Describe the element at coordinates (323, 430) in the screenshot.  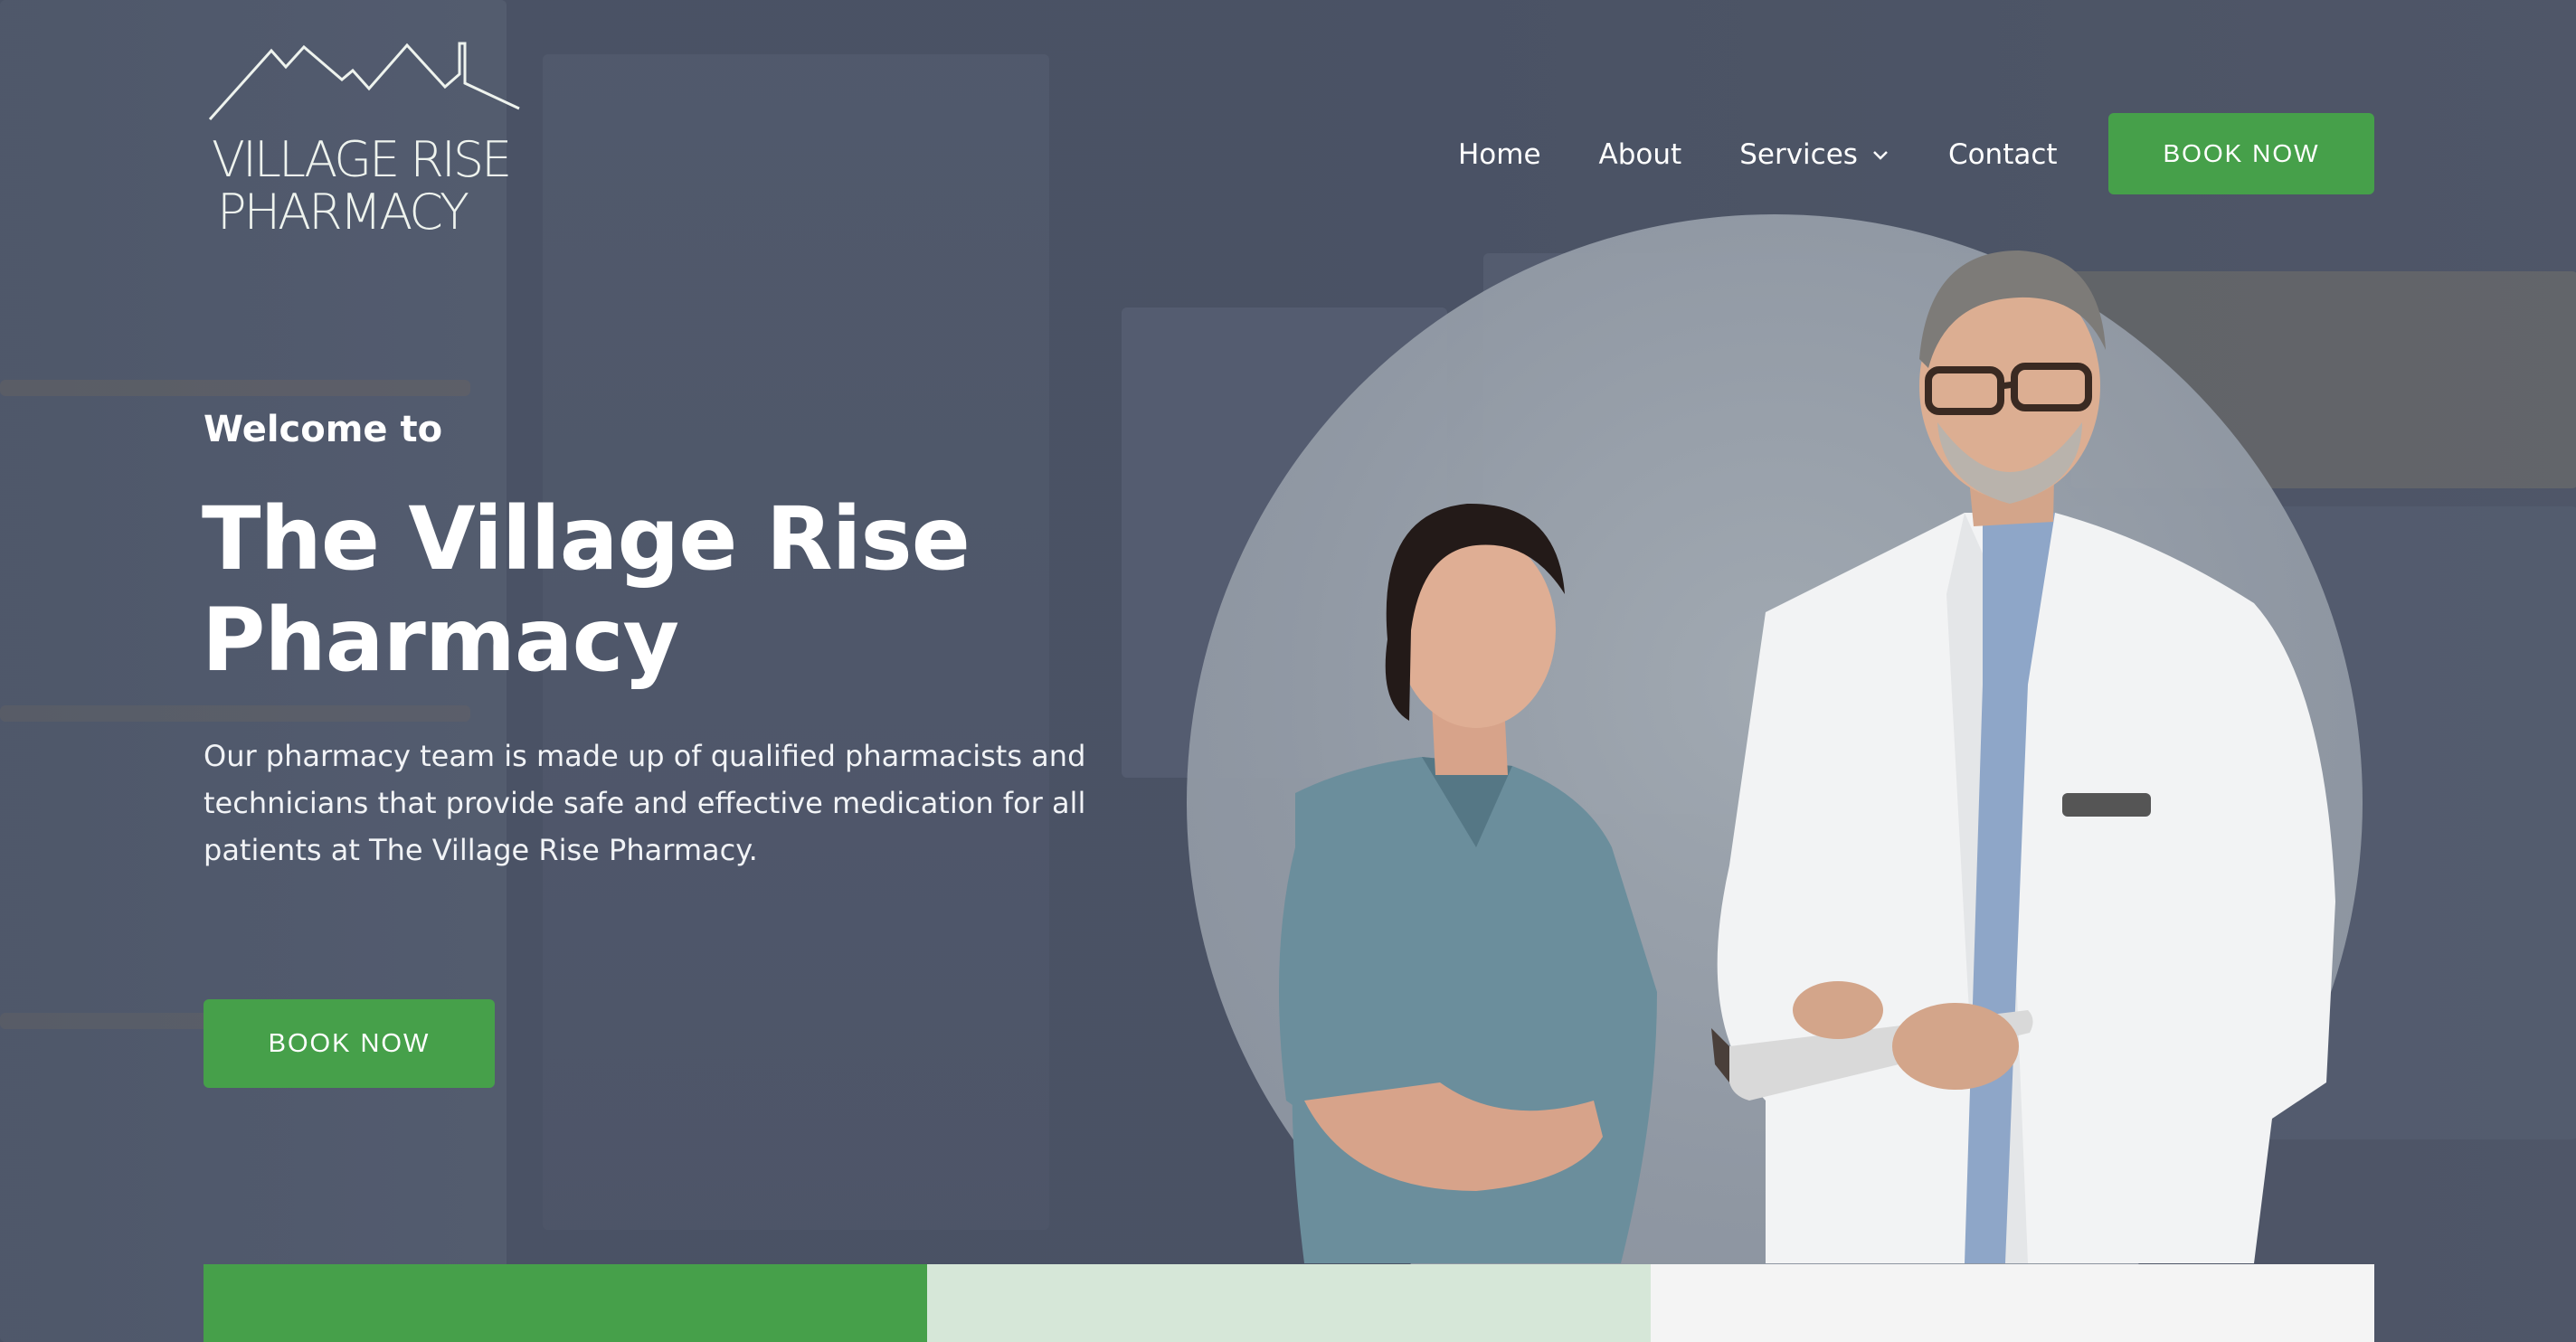
I see `welcome-label: Welcome to` at that location.